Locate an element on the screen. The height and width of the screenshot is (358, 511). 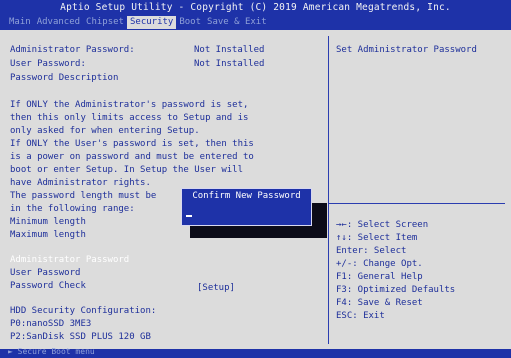
key-help-item: ESC: Exit is located at coordinates (360, 316).